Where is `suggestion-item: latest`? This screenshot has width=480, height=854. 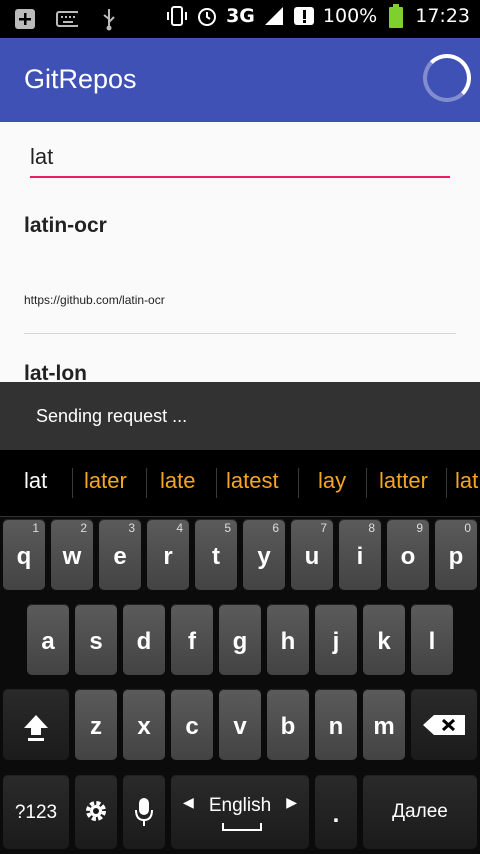
suggestion-item: latest is located at coordinates (252, 481).